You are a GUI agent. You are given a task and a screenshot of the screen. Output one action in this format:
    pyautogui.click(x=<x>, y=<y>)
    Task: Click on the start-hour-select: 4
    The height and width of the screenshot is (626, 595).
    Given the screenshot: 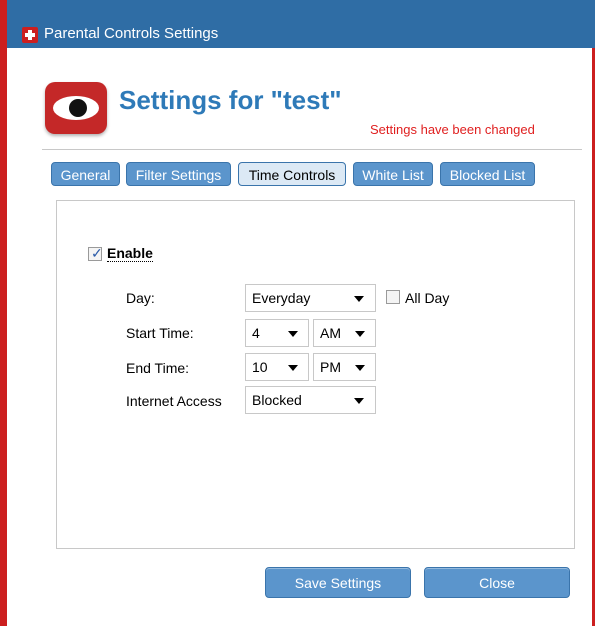 What is the action you would take?
    pyautogui.click(x=277, y=333)
    